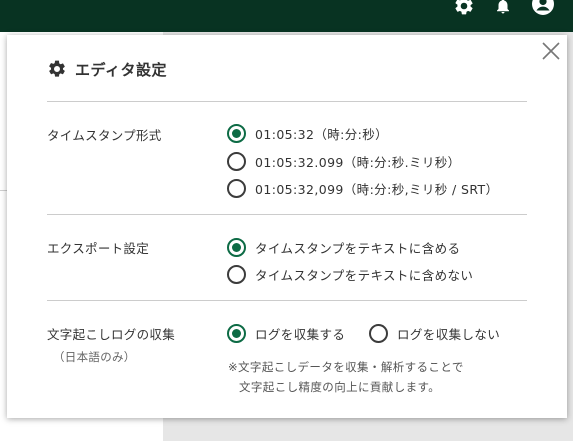  I want to click on option-label: ログを収集しない, so click(449, 334).